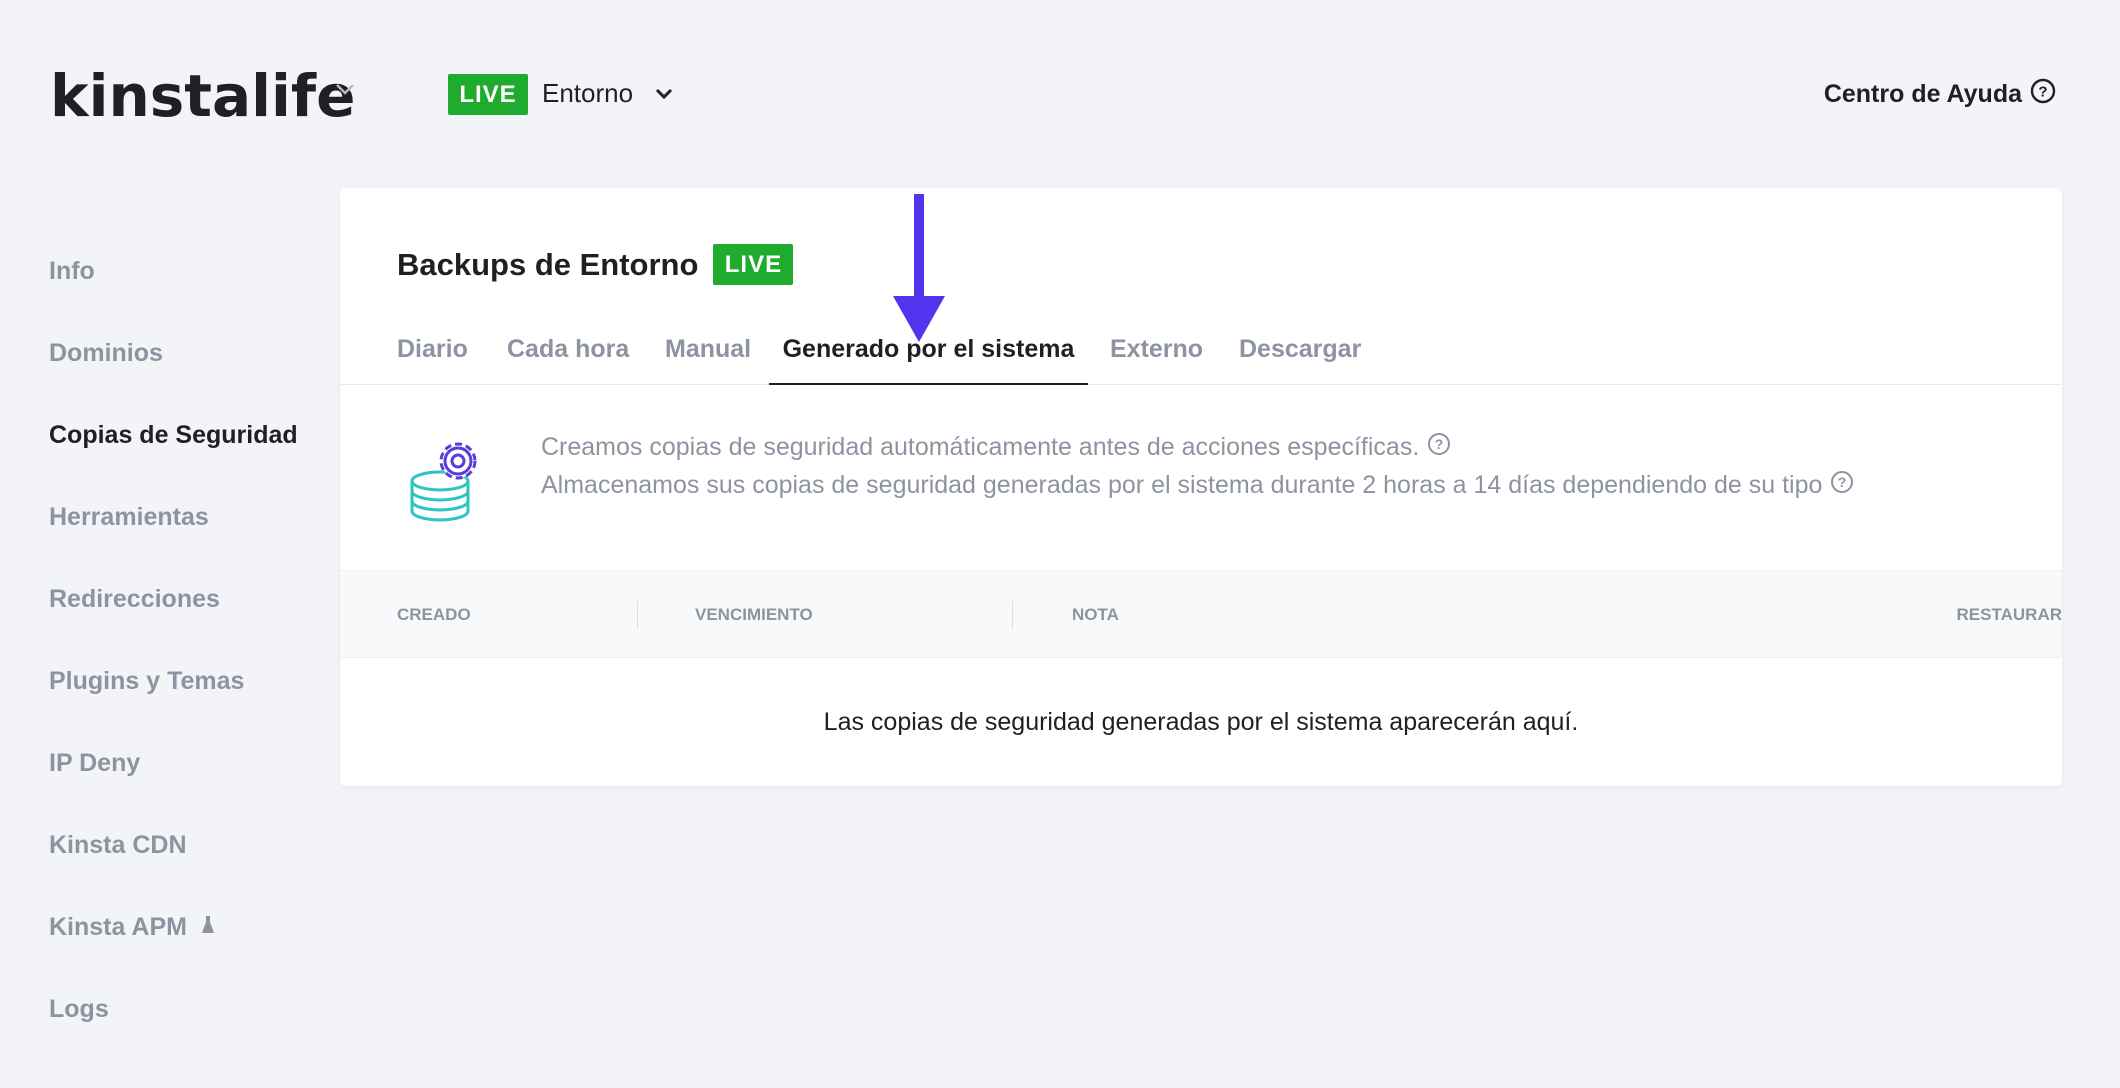  Describe the element at coordinates (919, 270) in the screenshot. I see `annotation-arrow-icon` at that location.